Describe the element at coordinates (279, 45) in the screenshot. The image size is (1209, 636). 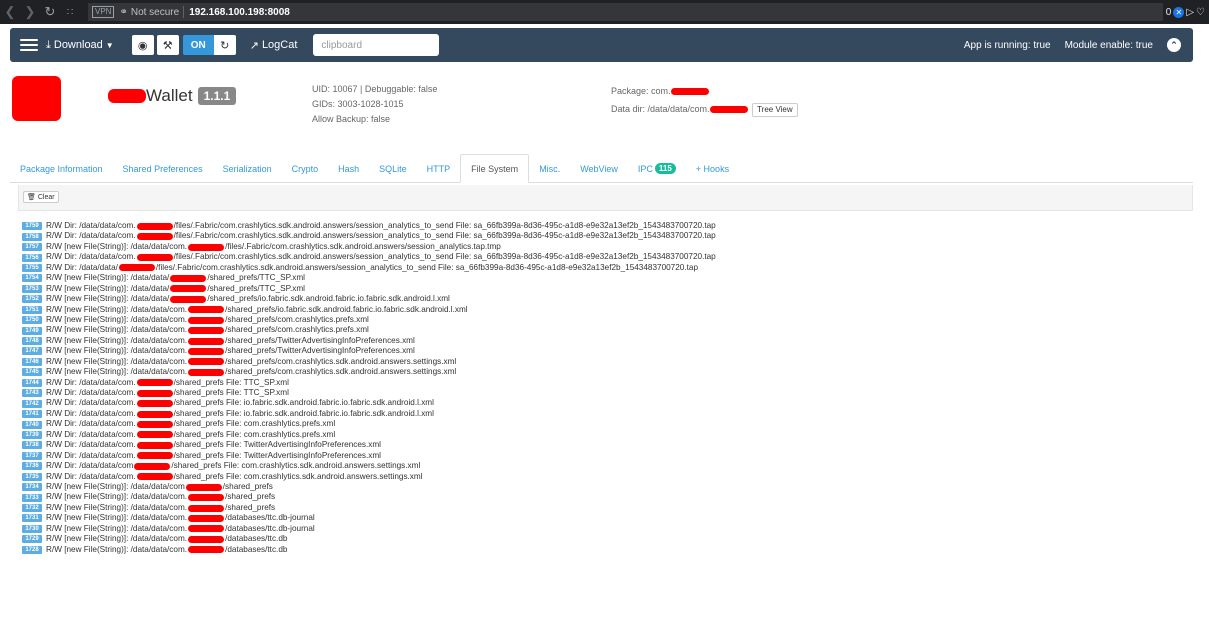
I see `logcat-label: LogCat` at that location.